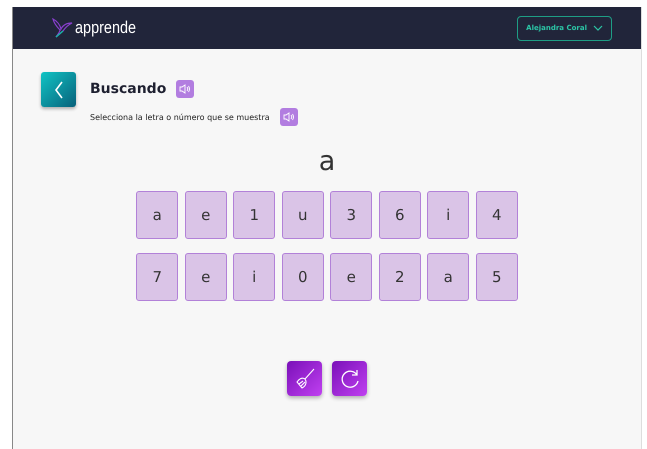  Describe the element at coordinates (303, 277) in the screenshot. I see `character-tile: 0` at that location.